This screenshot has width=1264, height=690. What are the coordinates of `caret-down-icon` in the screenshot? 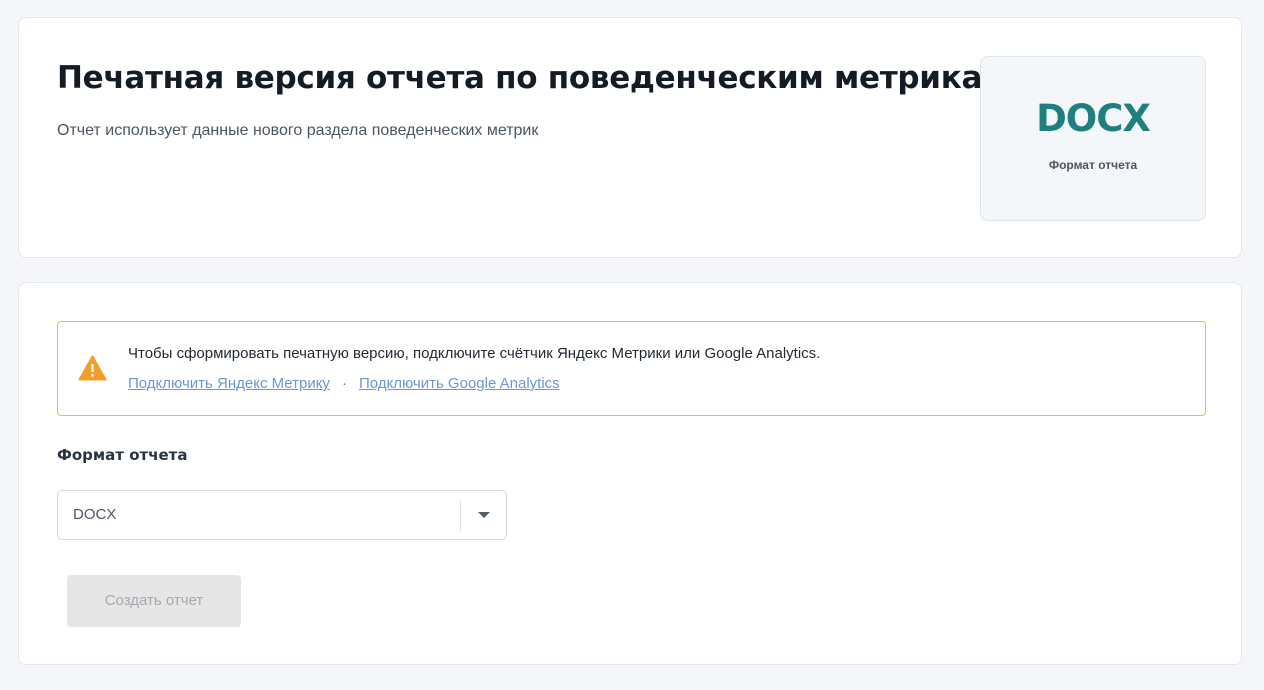 It's located at (484, 515).